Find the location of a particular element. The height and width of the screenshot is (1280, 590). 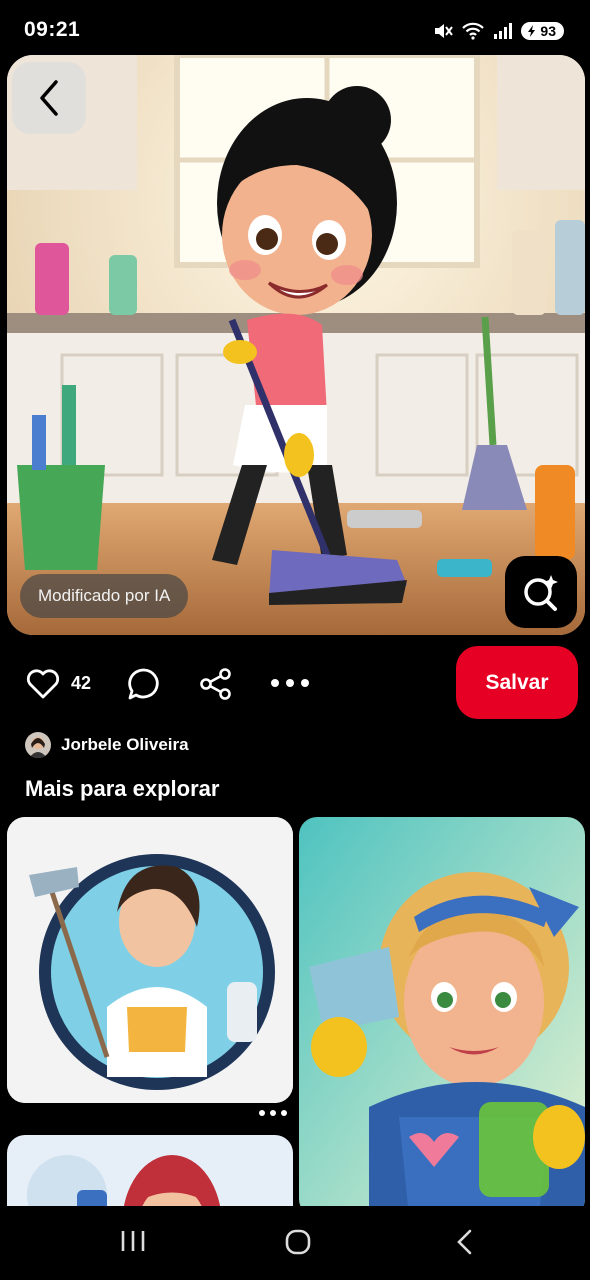

back-button is located at coordinates (49, 98).